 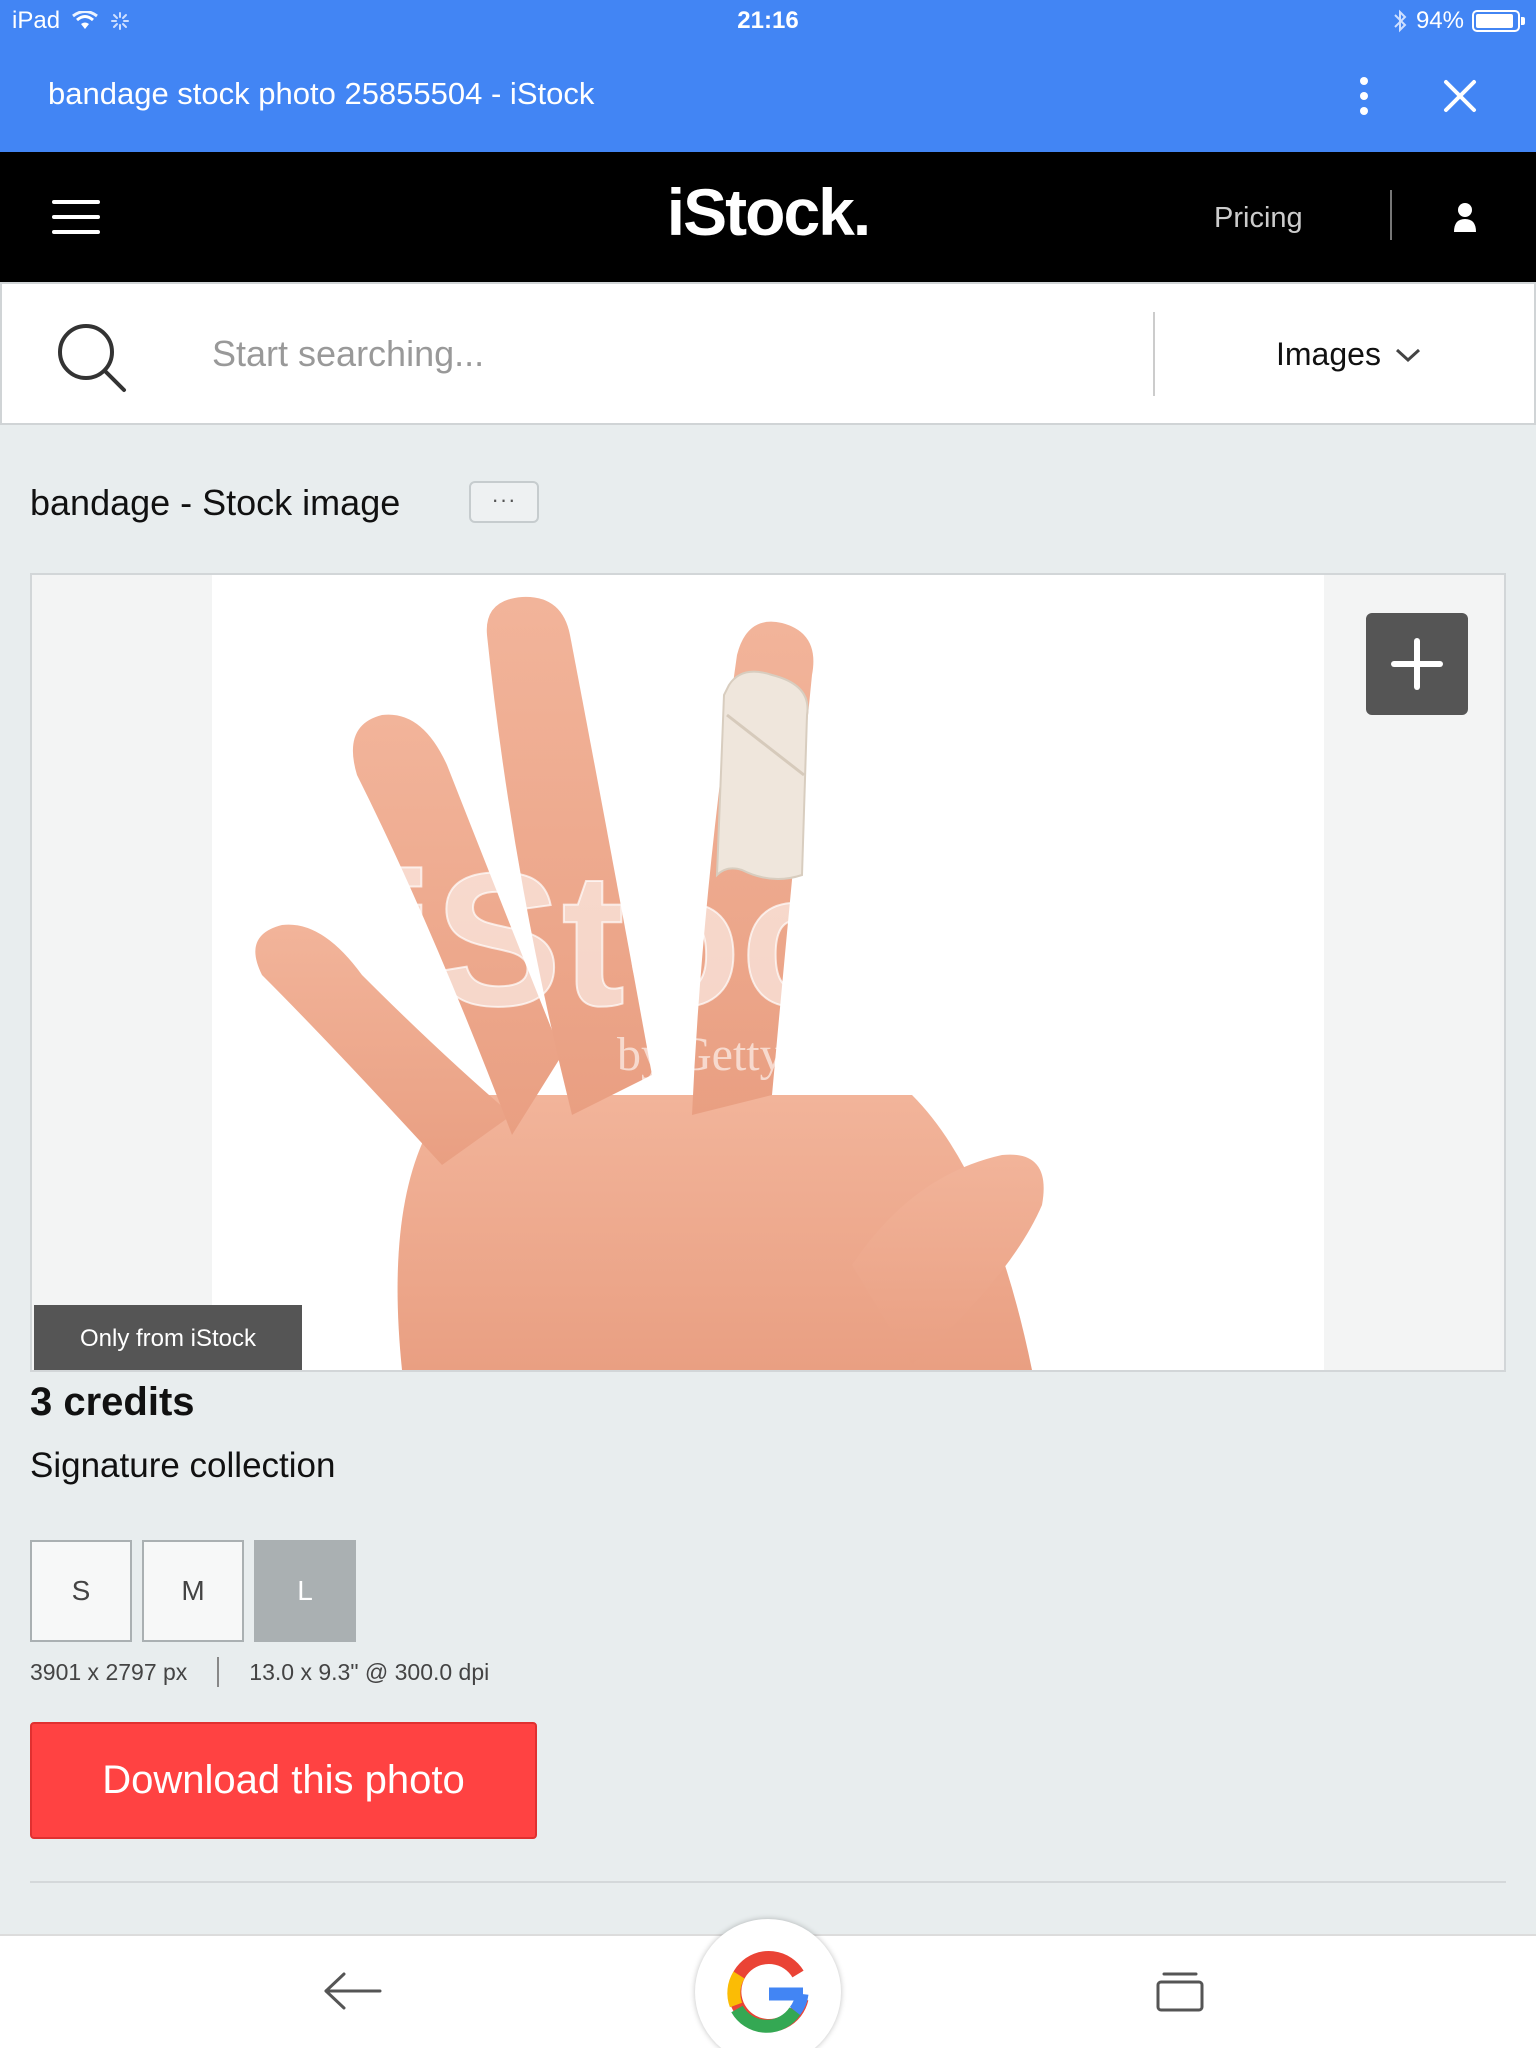 I want to click on tabs-icon, so click(x=1180, y=1992).